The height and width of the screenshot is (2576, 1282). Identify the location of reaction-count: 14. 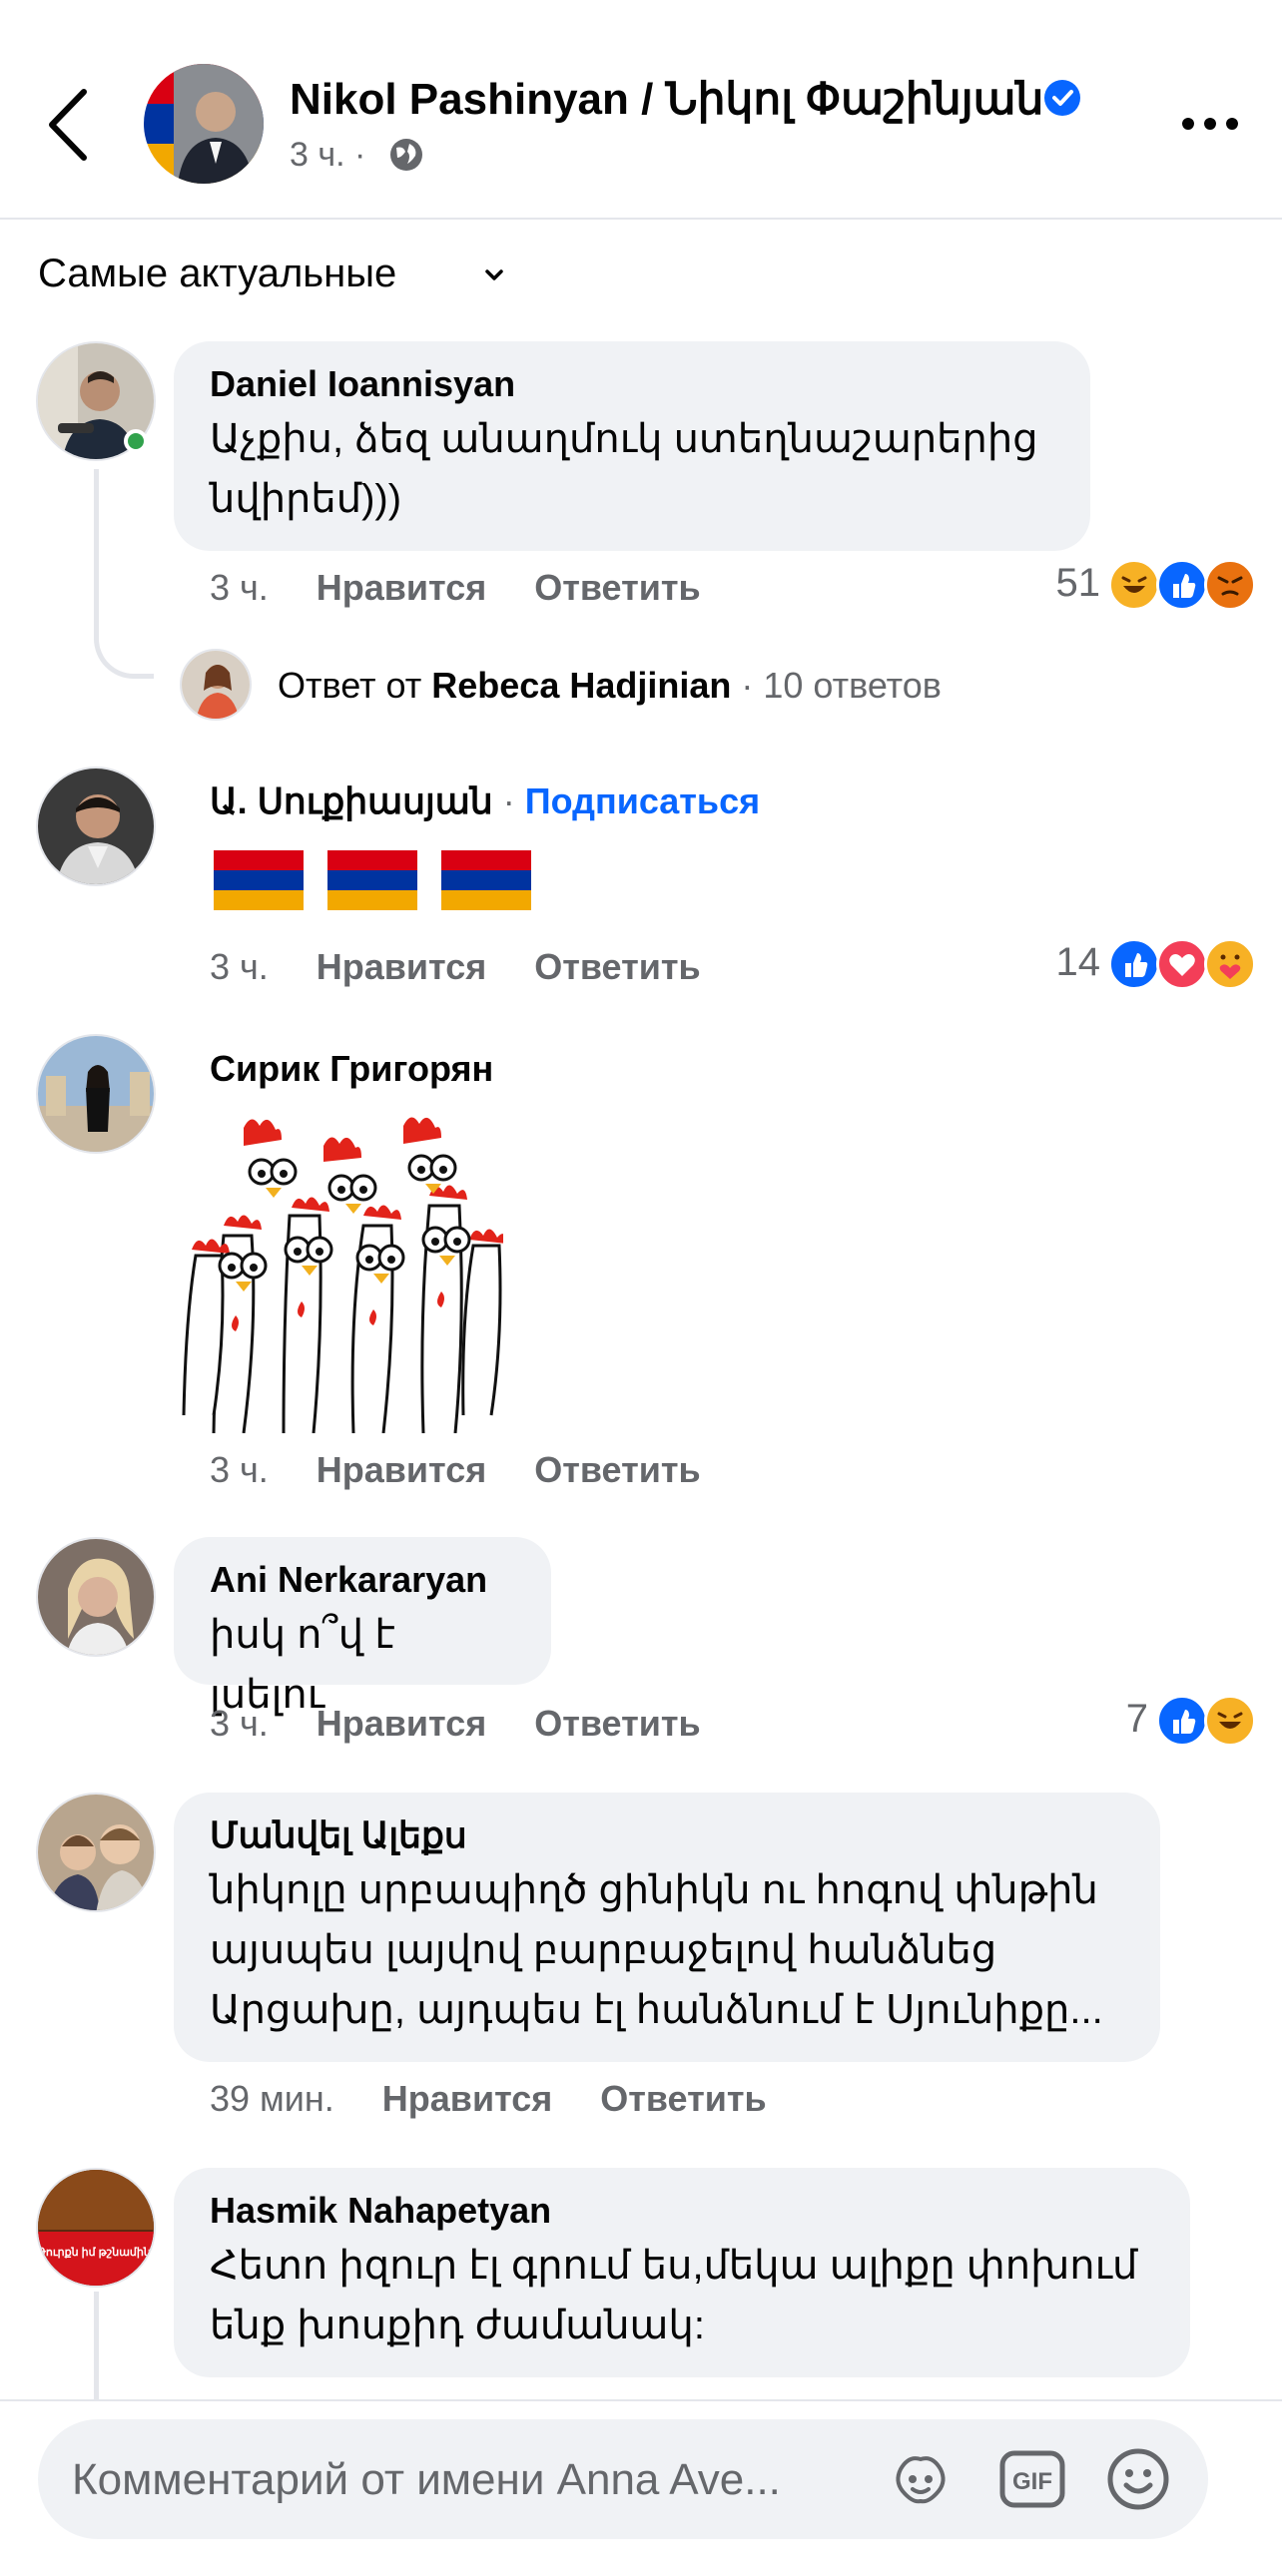
(1064, 963).